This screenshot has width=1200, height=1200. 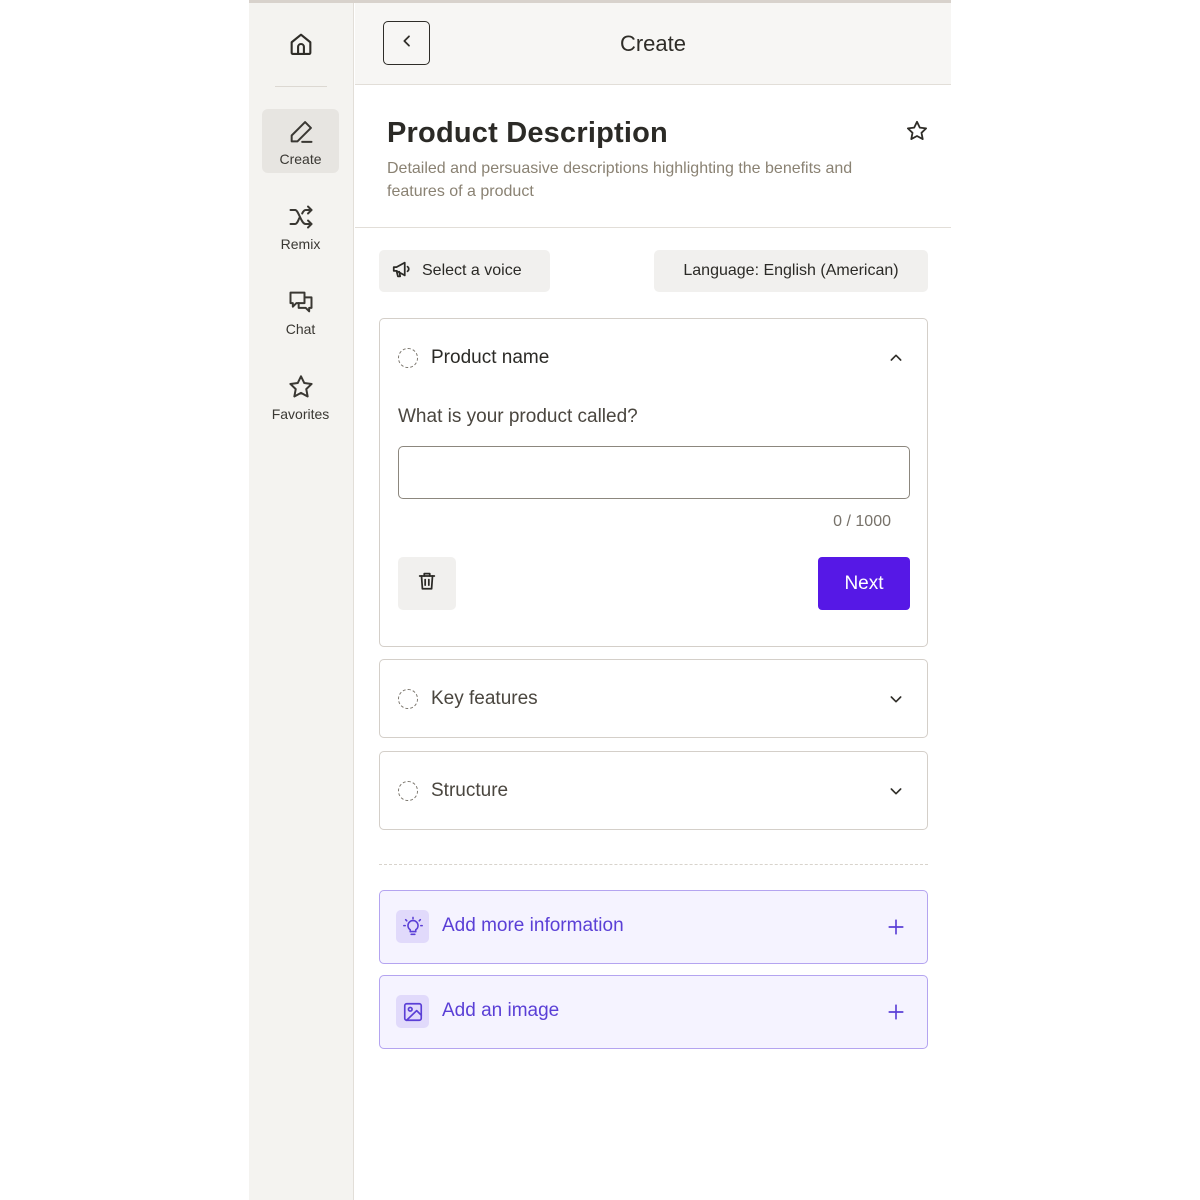 What do you see at coordinates (300, 329) in the screenshot?
I see `sidebar-item-label: Chat` at bounding box center [300, 329].